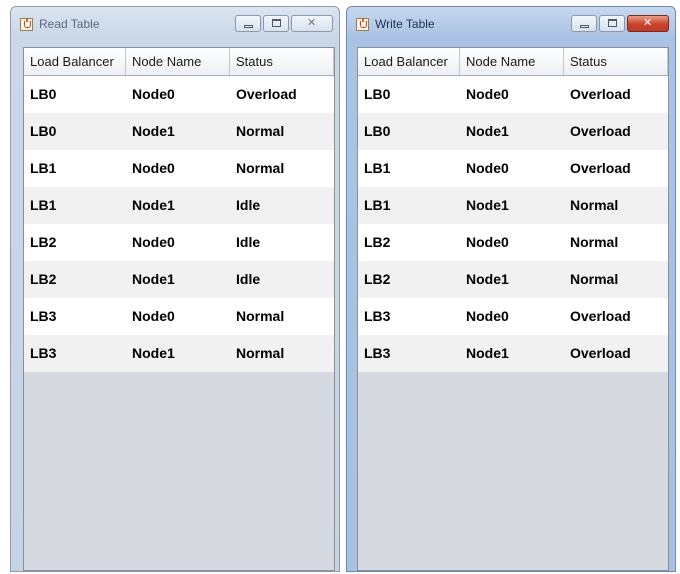 The width and height of the screenshot is (680, 574). What do you see at coordinates (513, 131) in the screenshot?
I see `table-row: LB0 Node1 Overload` at bounding box center [513, 131].